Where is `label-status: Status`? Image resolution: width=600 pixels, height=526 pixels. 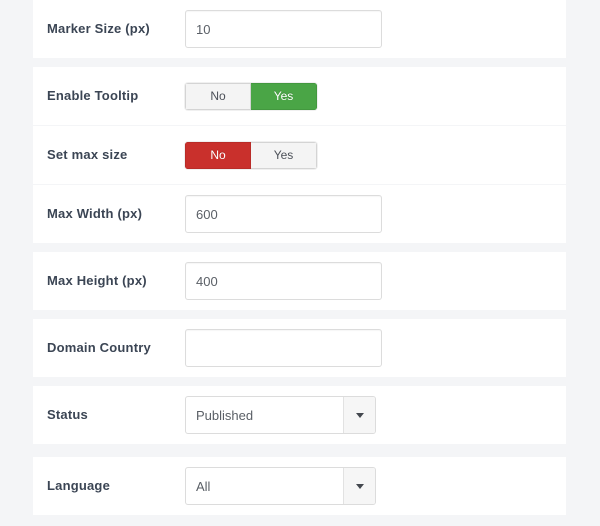 label-status: Status is located at coordinates (67, 415).